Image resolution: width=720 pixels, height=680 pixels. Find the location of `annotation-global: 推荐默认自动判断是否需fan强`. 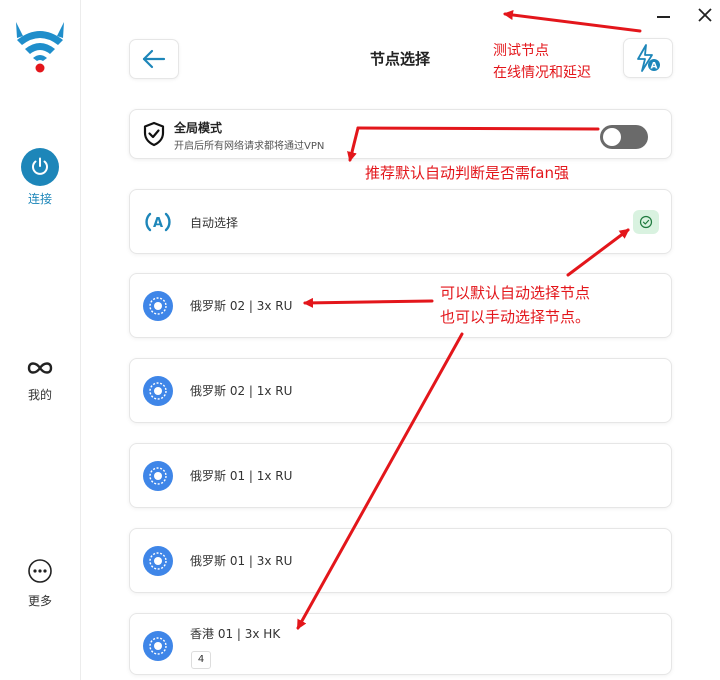

annotation-global: 推荐默认自动判断是否需fan强 is located at coordinates (467, 173).